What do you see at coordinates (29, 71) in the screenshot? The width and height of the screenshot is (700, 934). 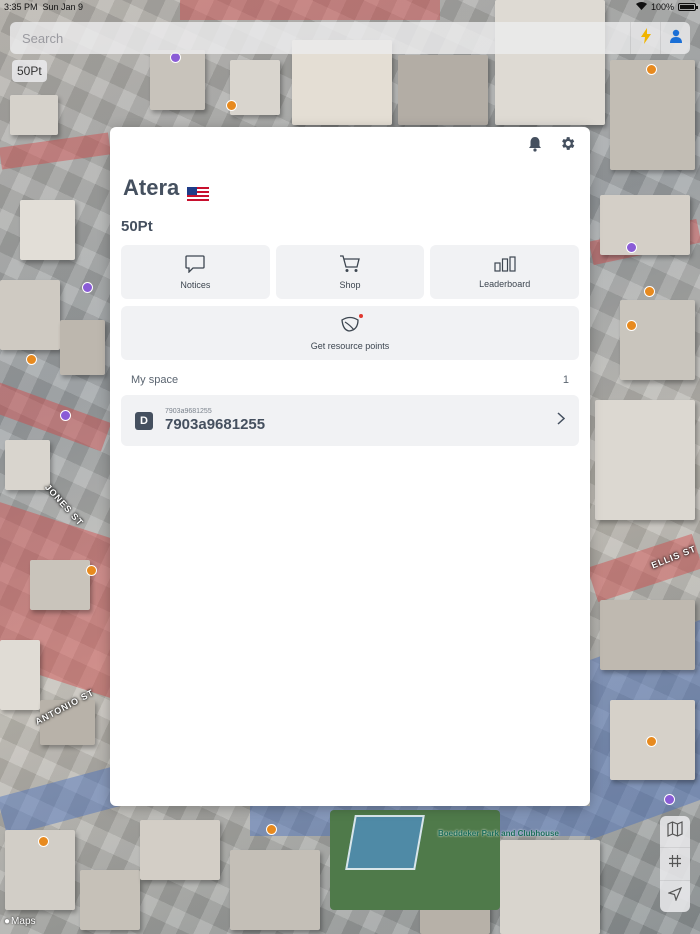 I see `points-chip: 50Pt` at bounding box center [29, 71].